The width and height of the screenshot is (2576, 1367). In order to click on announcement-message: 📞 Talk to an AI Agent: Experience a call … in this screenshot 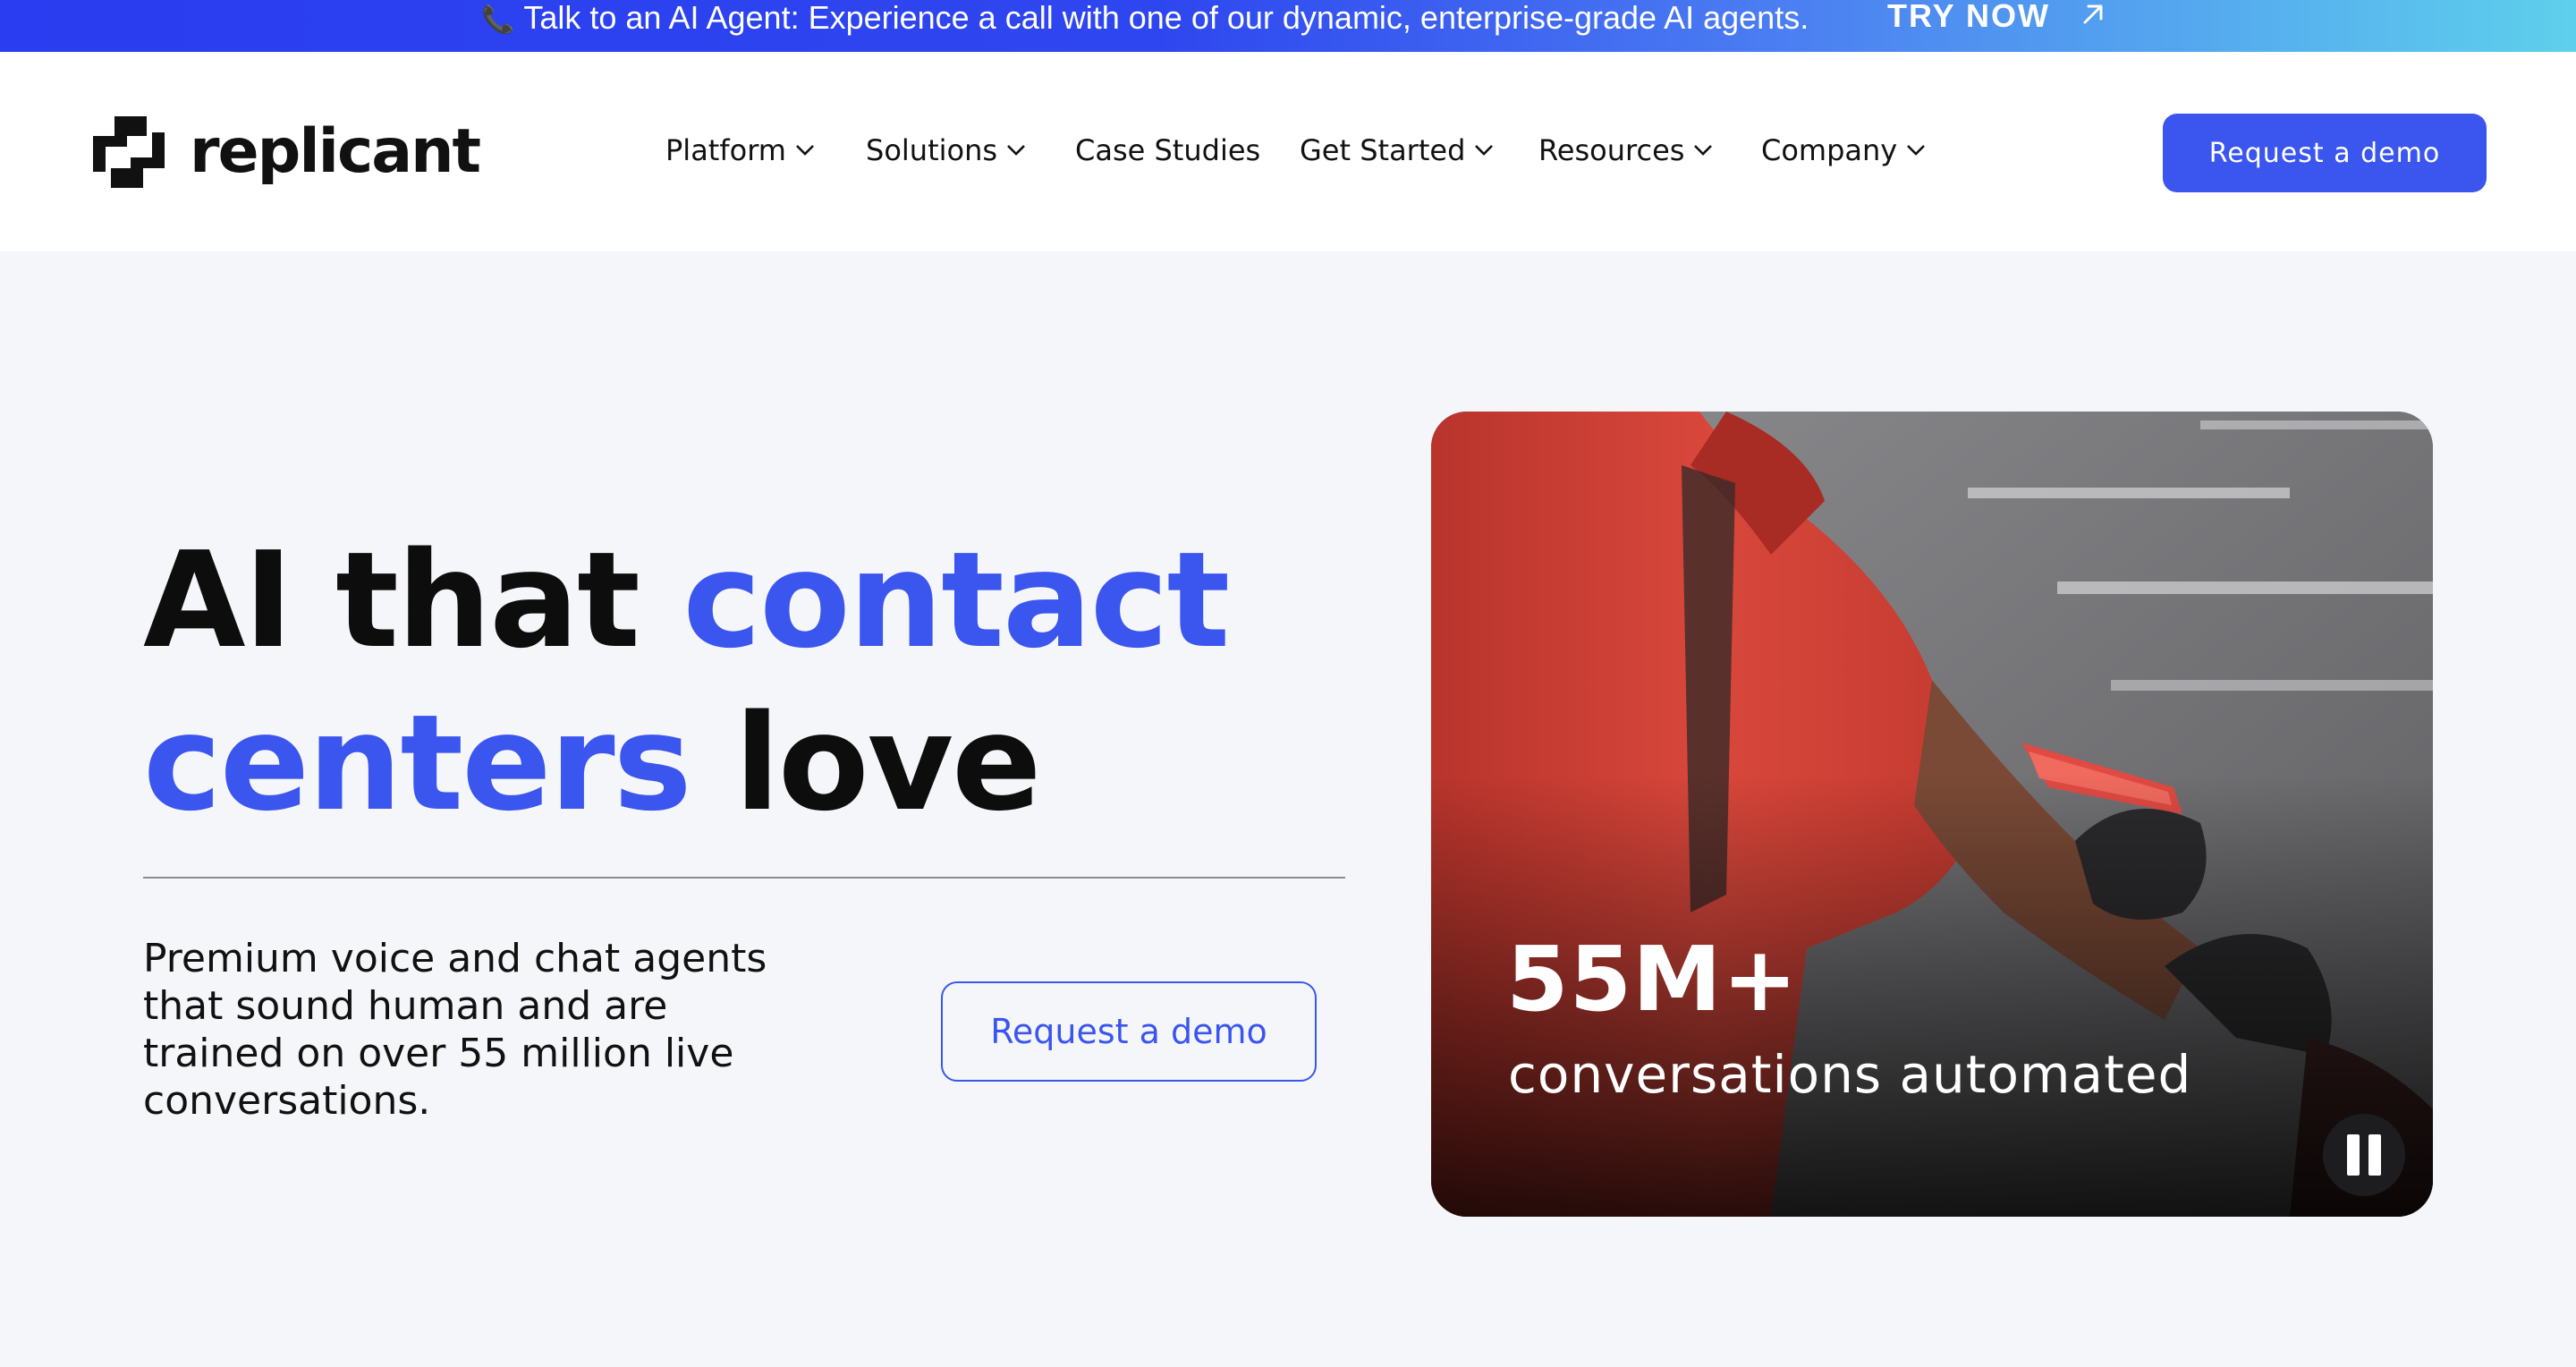, I will do `click(1145, 19)`.